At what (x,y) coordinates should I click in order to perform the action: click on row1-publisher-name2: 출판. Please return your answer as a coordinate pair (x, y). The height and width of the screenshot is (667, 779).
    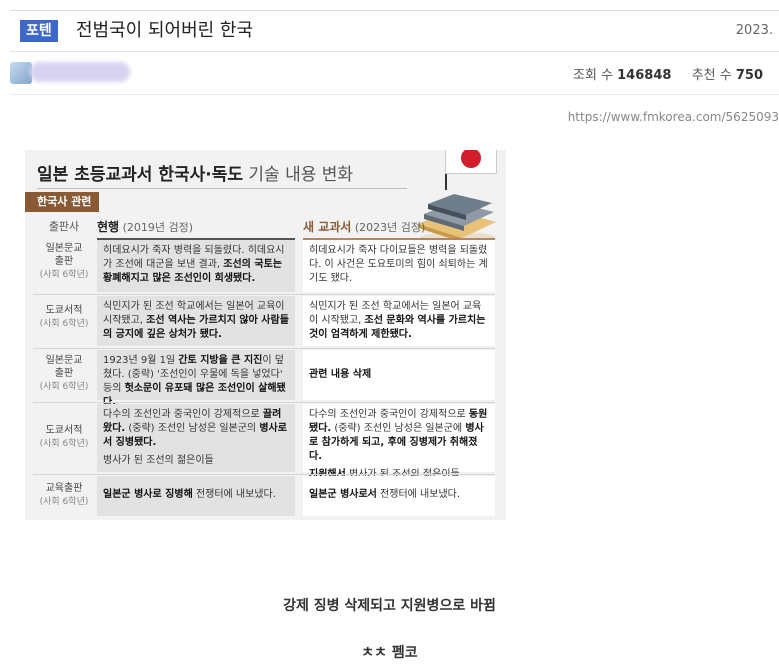
    Looking at the image, I should click on (64, 261).